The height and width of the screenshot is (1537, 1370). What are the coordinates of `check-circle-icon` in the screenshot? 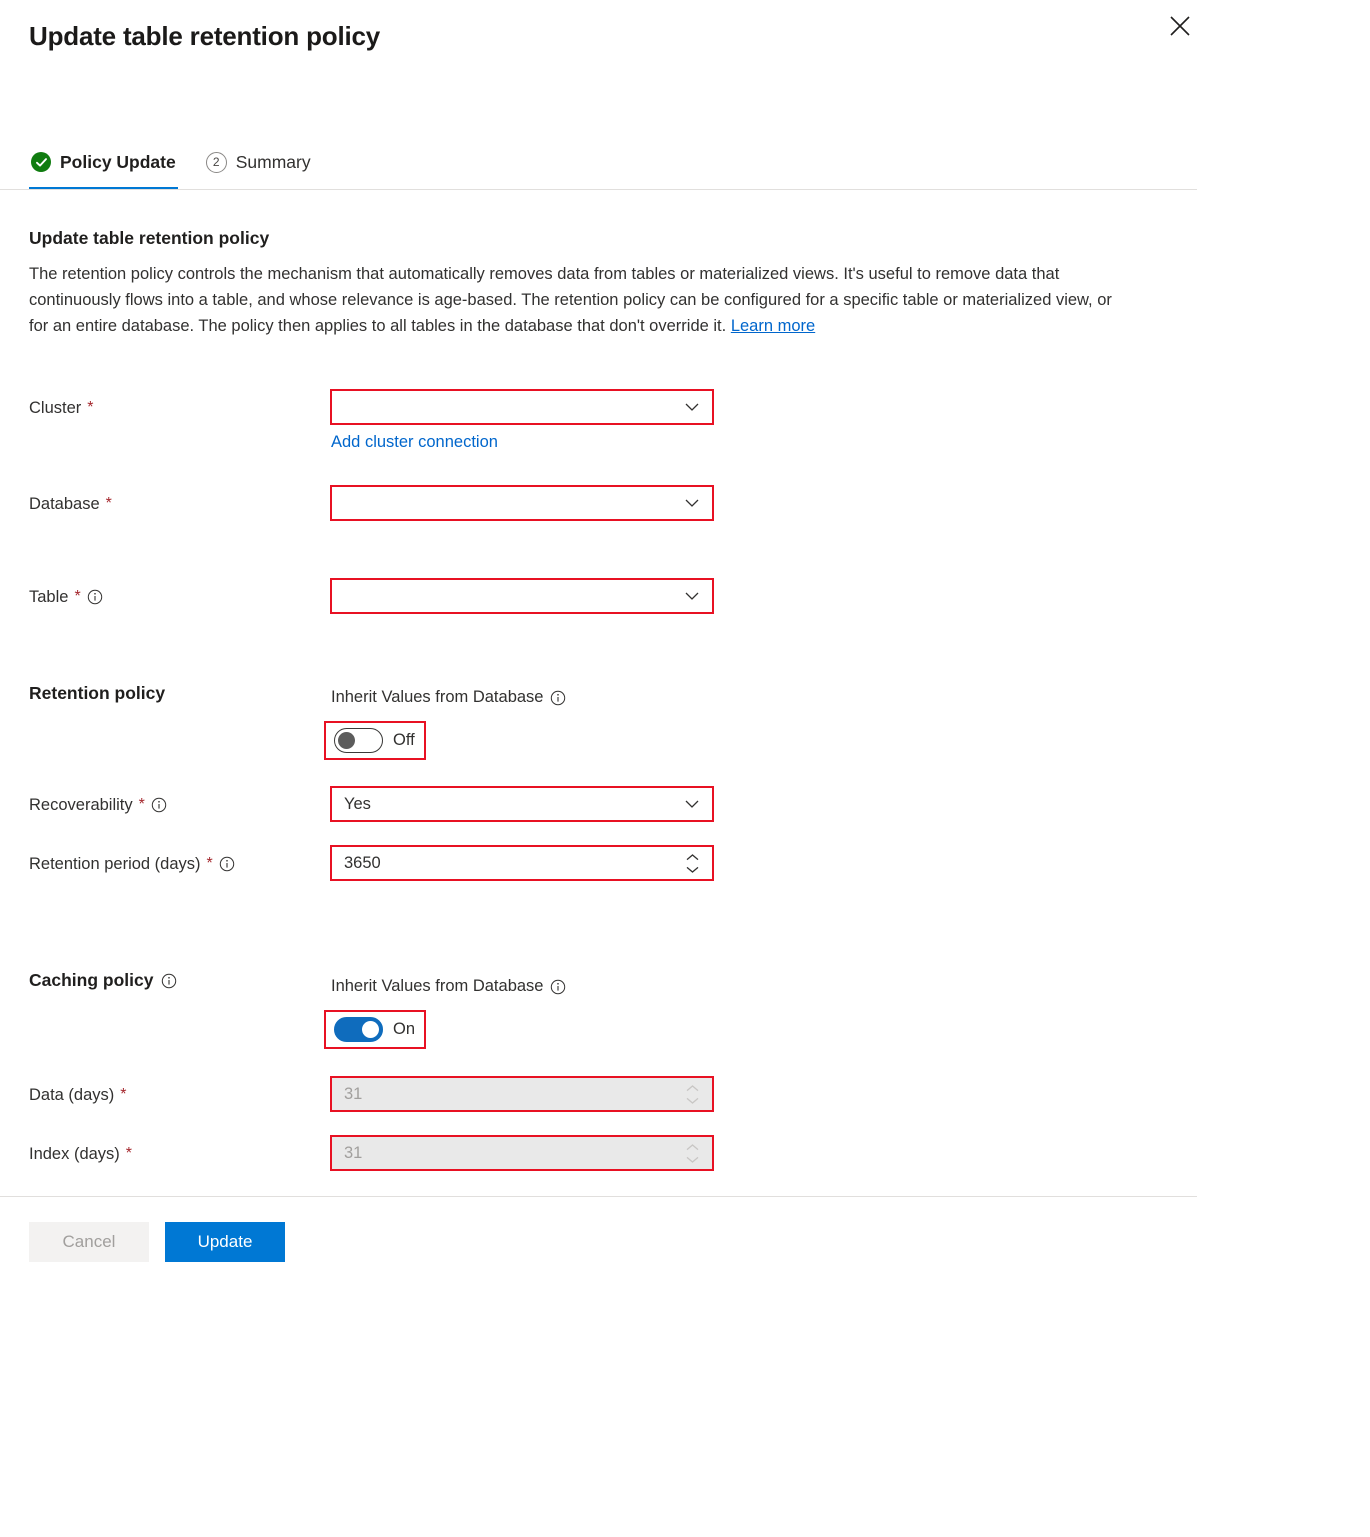 It's located at (41, 162).